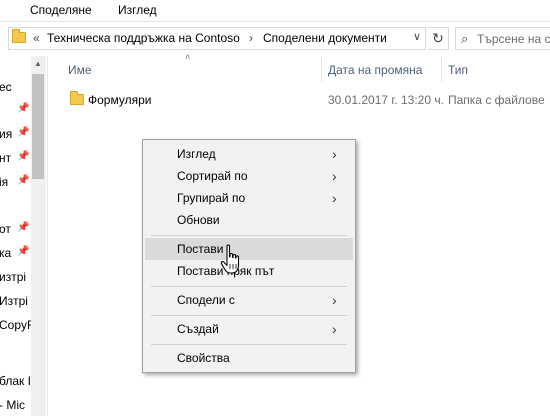 This screenshot has height=416, width=550. What do you see at coordinates (13, 277) in the screenshot?
I see `nav-item: изтрі` at bounding box center [13, 277].